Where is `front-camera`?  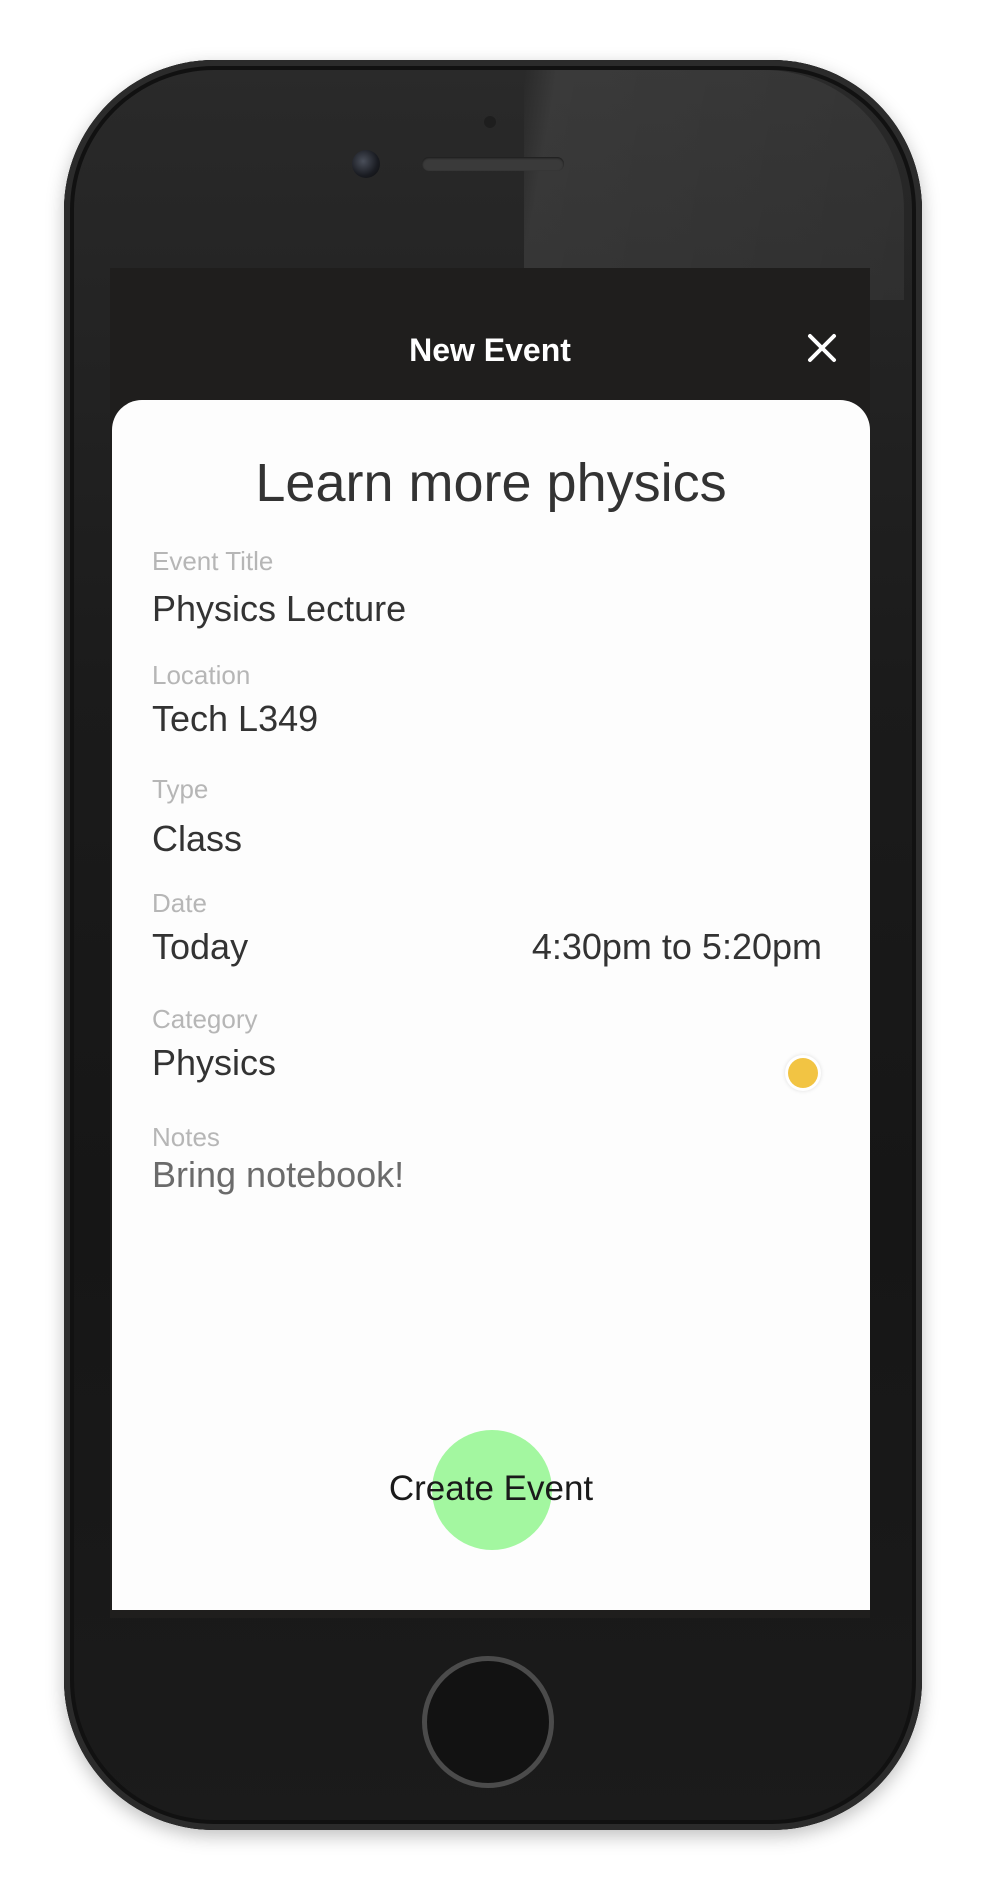 front-camera is located at coordinates (366, 164).